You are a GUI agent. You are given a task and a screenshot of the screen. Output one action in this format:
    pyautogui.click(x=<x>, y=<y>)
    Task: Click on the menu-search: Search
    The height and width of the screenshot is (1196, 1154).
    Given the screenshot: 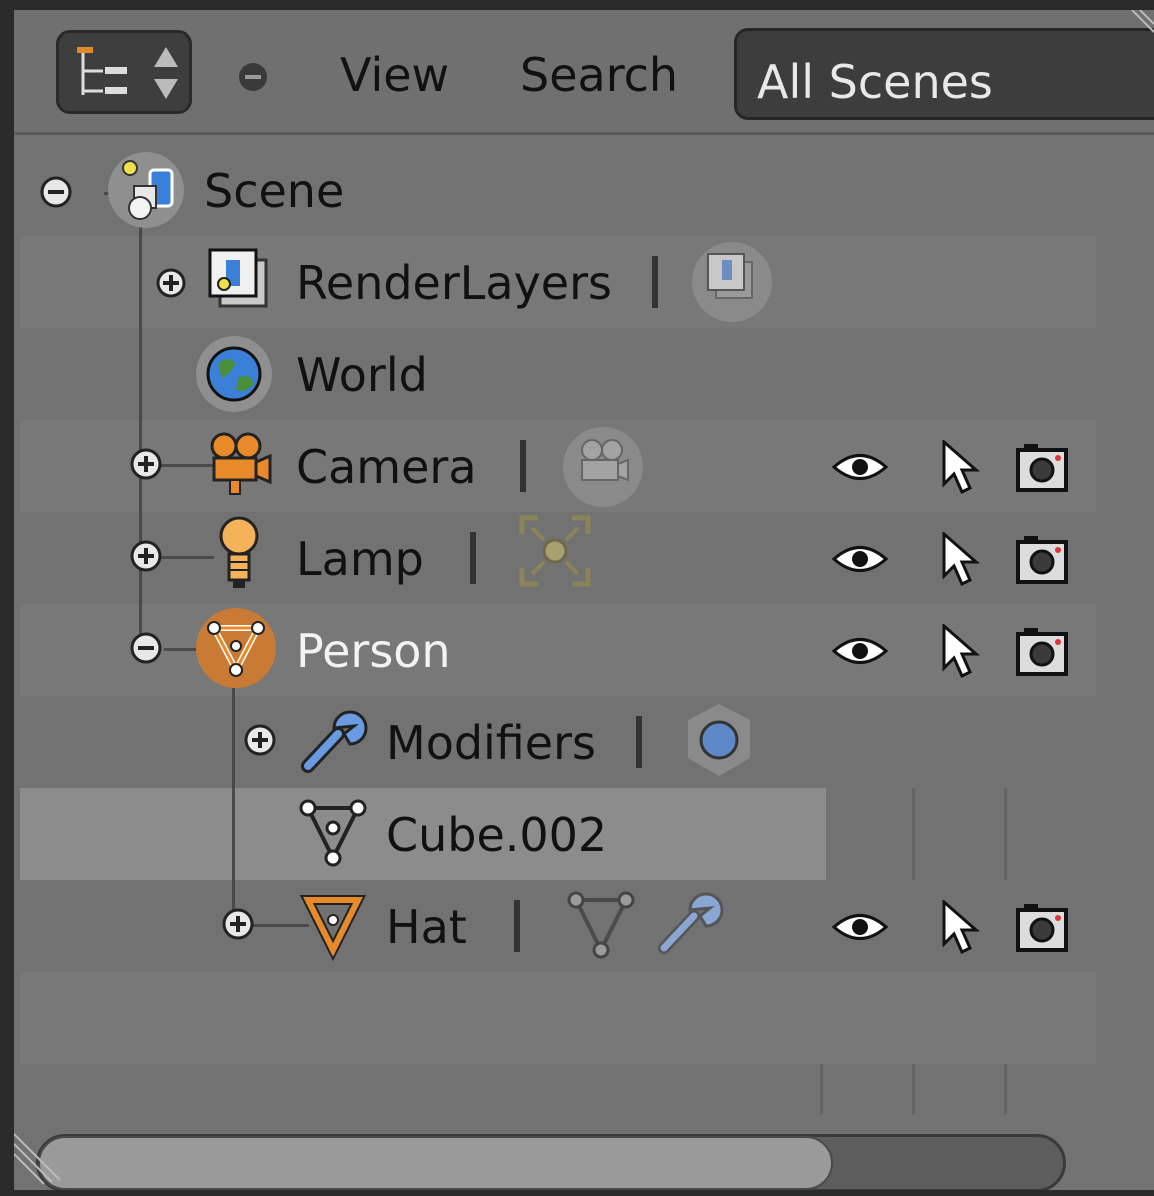 What is the action you would take?
    pyautogui.click(x=599, y=75)
    